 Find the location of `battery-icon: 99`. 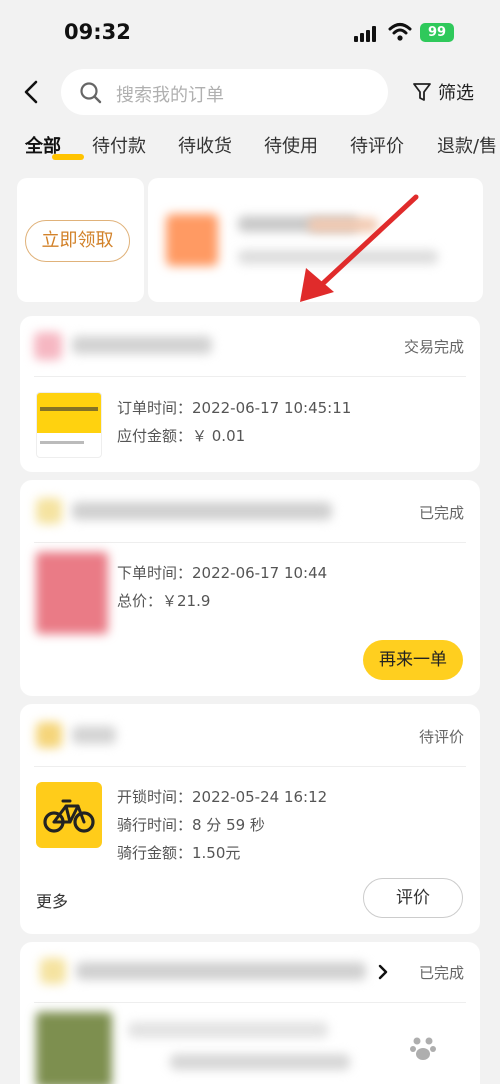

battery-icon: 99 is located at coordinates (437, 32).